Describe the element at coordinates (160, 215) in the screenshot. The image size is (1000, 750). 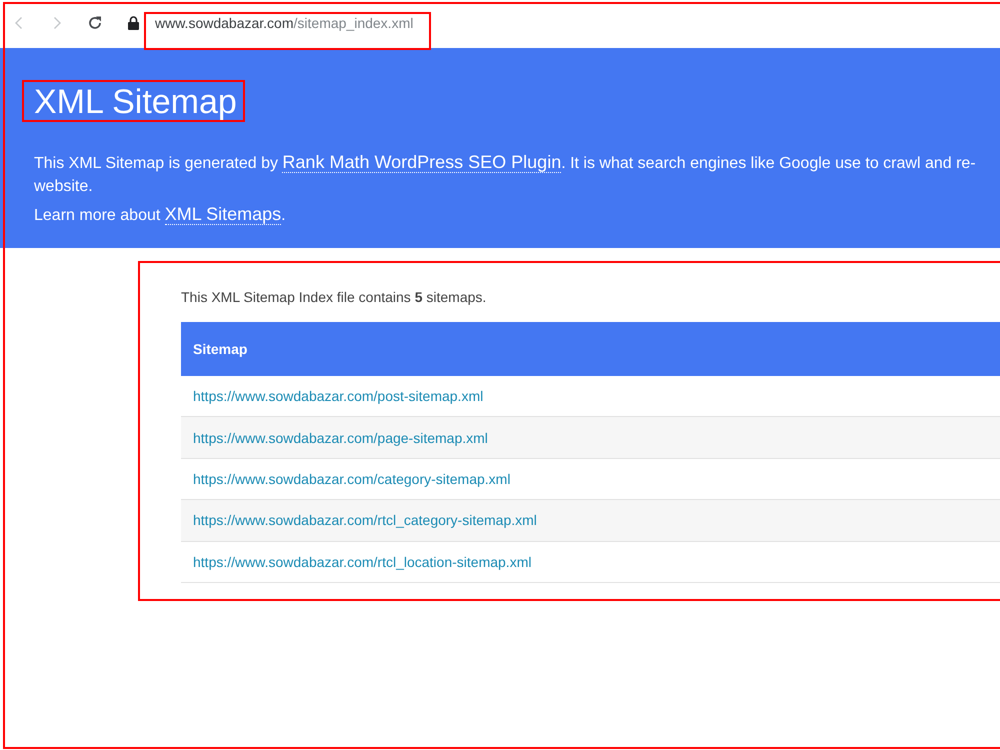
I see `learn-more-text: Learn more about XML Sitemaps.` at that location.